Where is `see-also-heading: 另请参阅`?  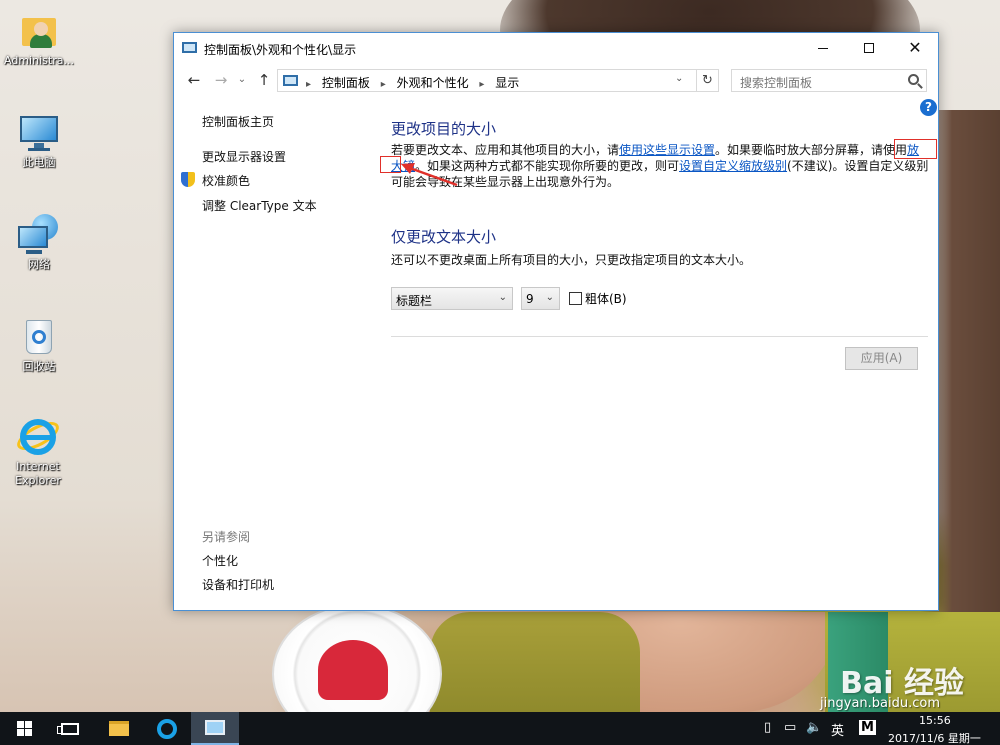
see-also-heading: 另请参阅 is located at coordinates (226, 537).